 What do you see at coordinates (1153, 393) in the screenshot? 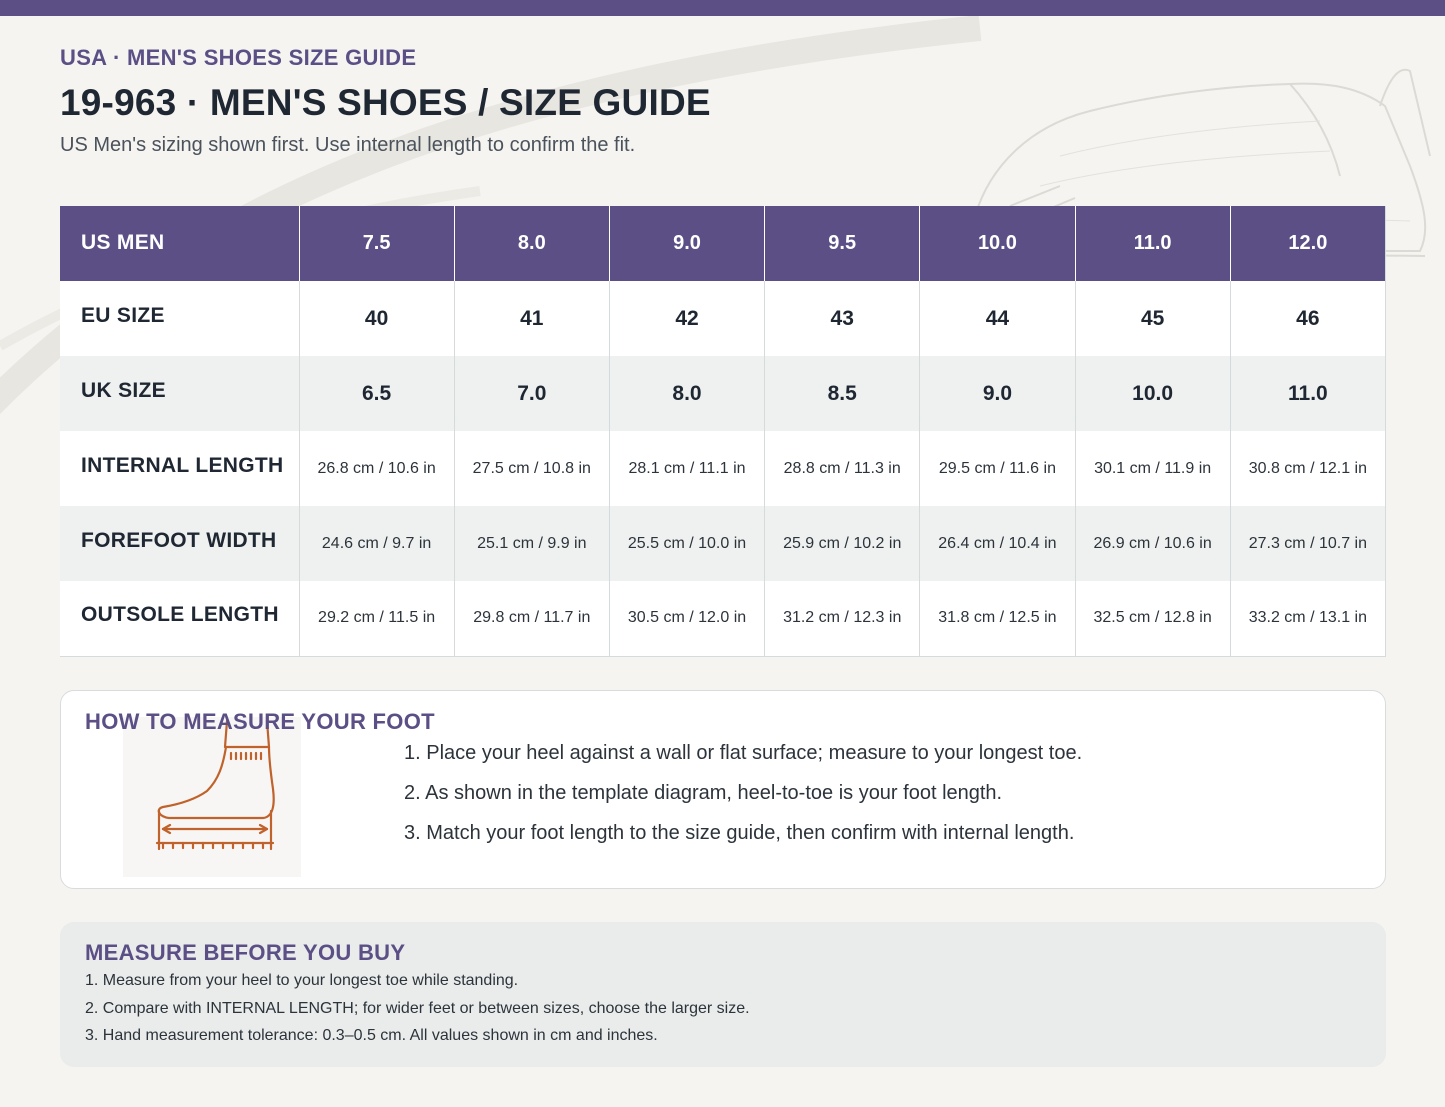
I see `table-cell: 10.0` at bounding box center [1153, 393].